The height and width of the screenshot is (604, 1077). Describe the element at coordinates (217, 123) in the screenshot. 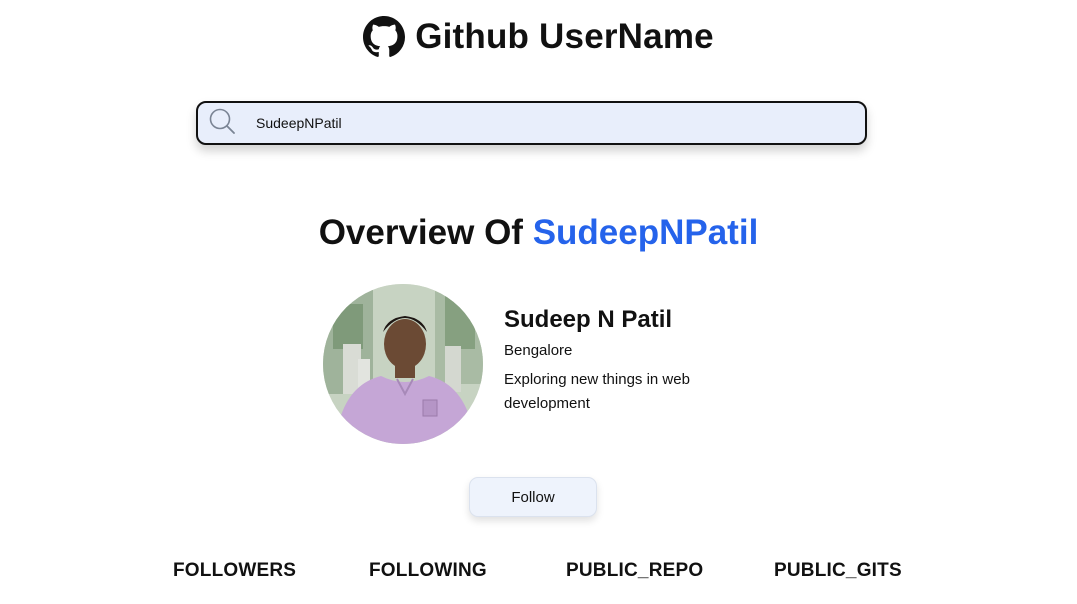

I see `search-icon` at that location.